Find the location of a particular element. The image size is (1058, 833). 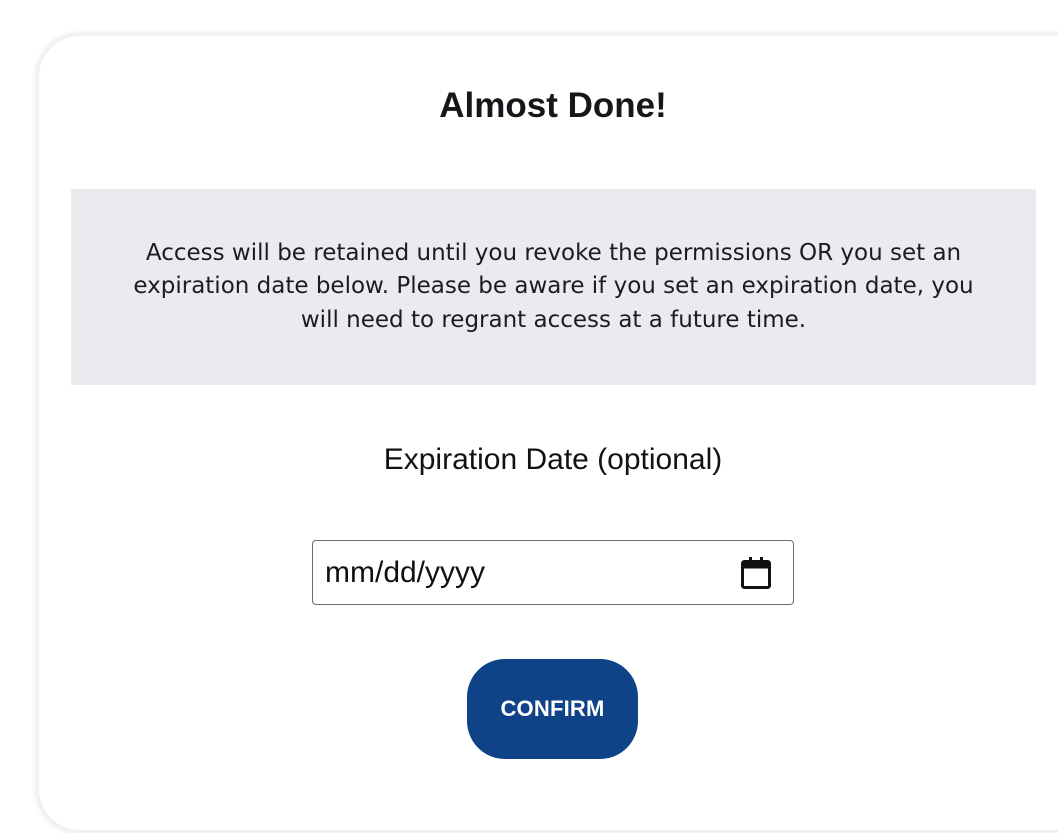

expiration-date-label: Expiration Date (optional) is located at coordinates (553, 459).